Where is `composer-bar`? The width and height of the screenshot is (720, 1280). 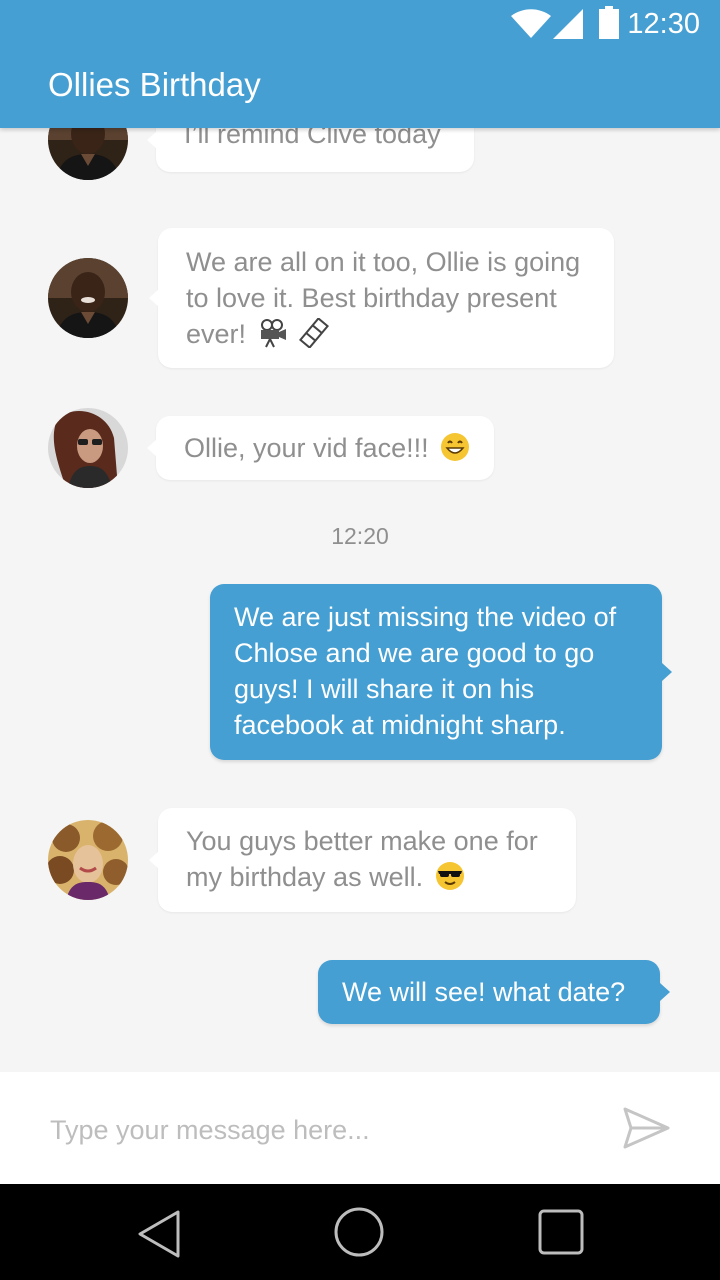 composer-bar is located at coordinates (360, 1128).